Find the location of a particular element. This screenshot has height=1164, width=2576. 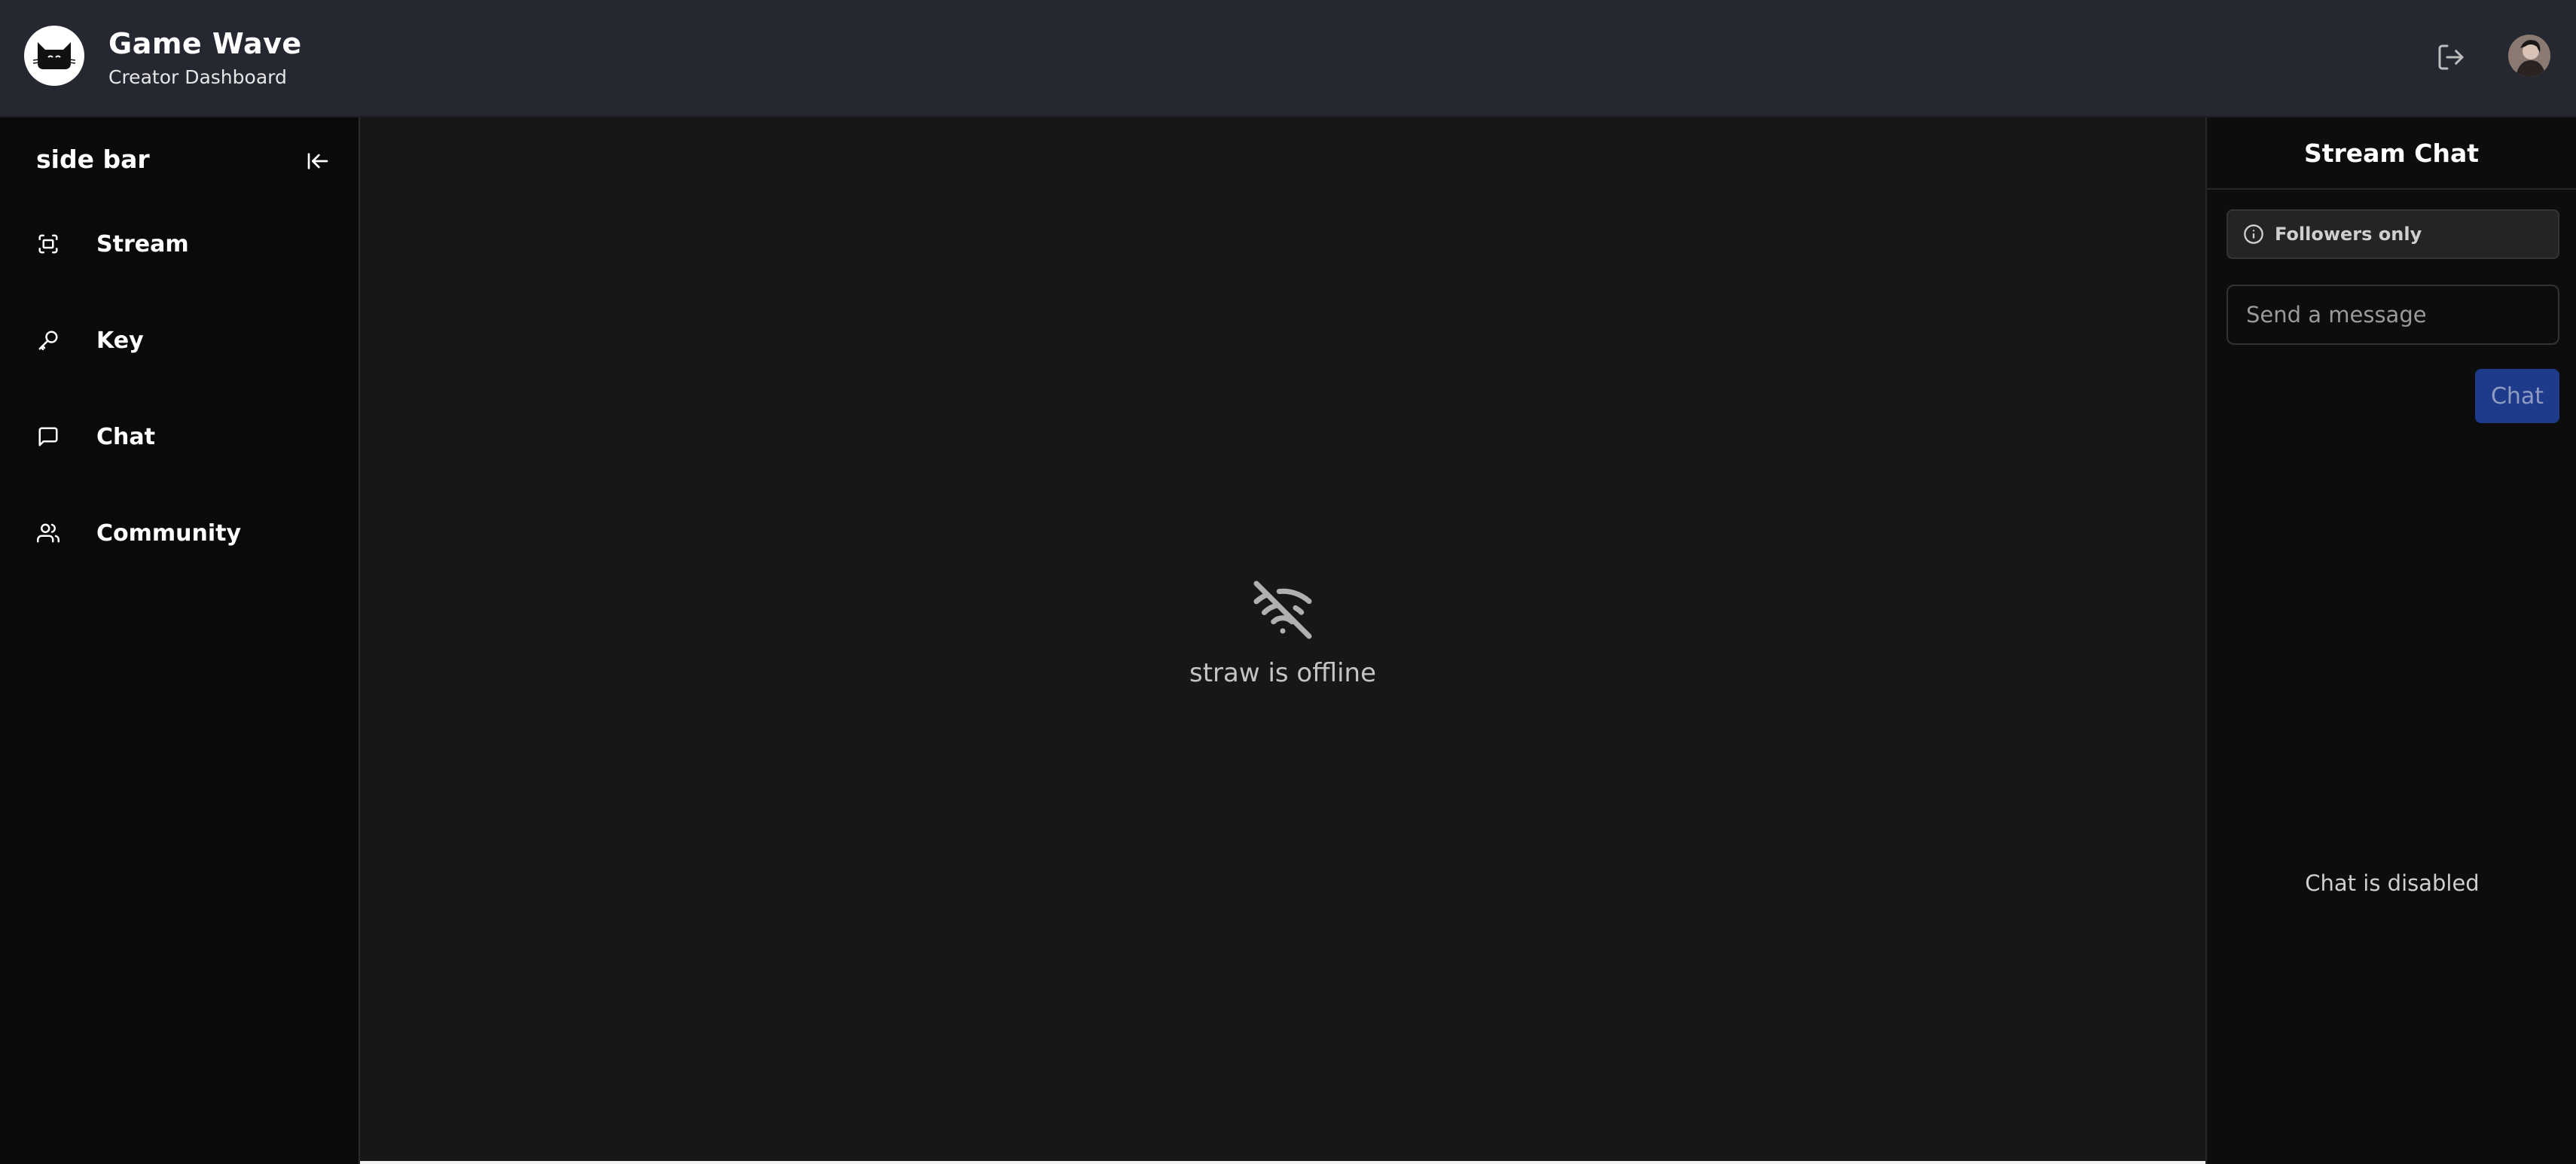

followers-only-banner: Followers only is located at coordinates (2393, 234).